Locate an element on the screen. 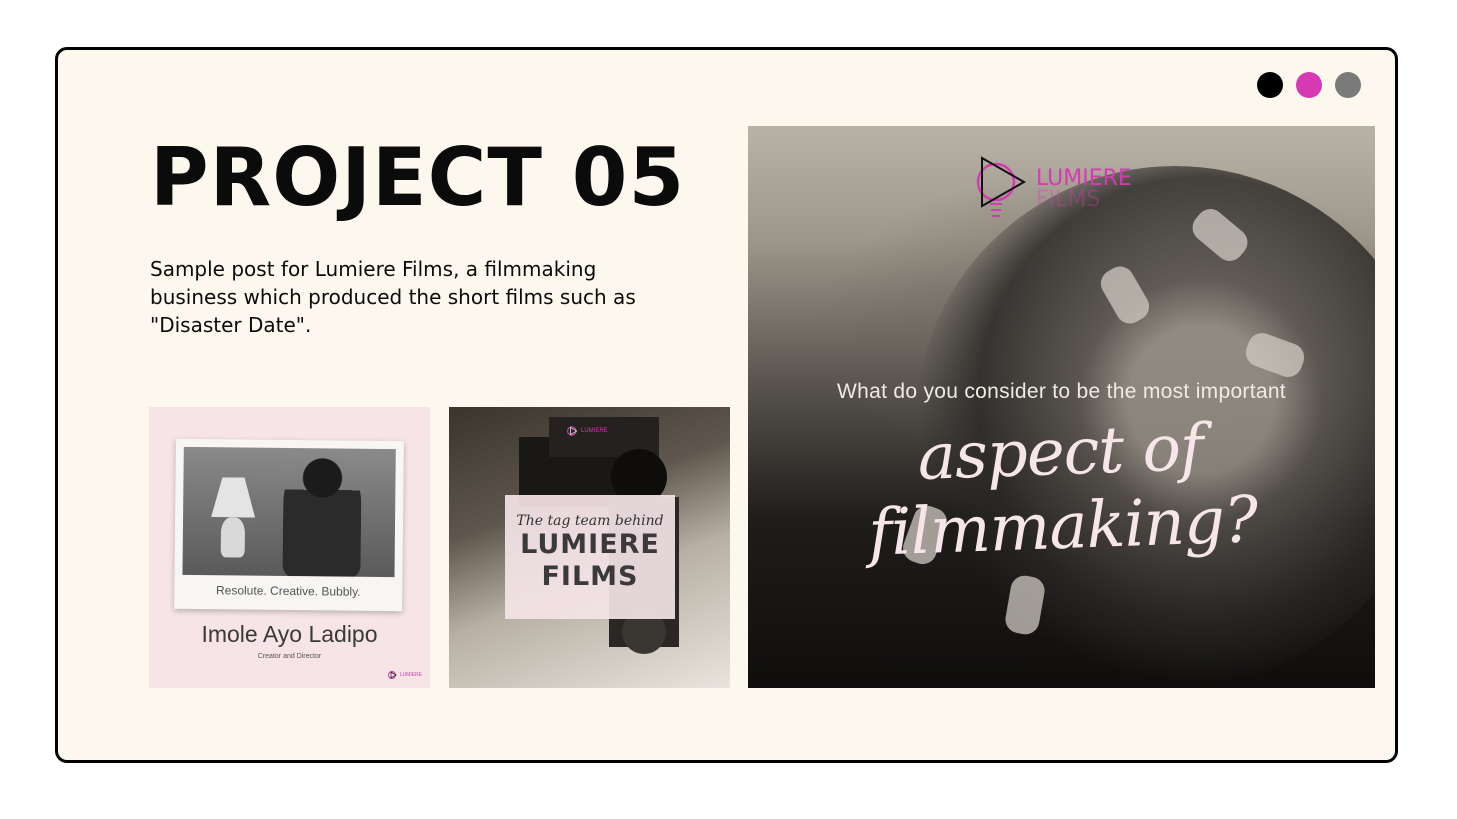 The height and width of the screenshot is (819, 1457). headline-box: The tag team behind LUMIERE FILMS is located at coordinates (590, 557).